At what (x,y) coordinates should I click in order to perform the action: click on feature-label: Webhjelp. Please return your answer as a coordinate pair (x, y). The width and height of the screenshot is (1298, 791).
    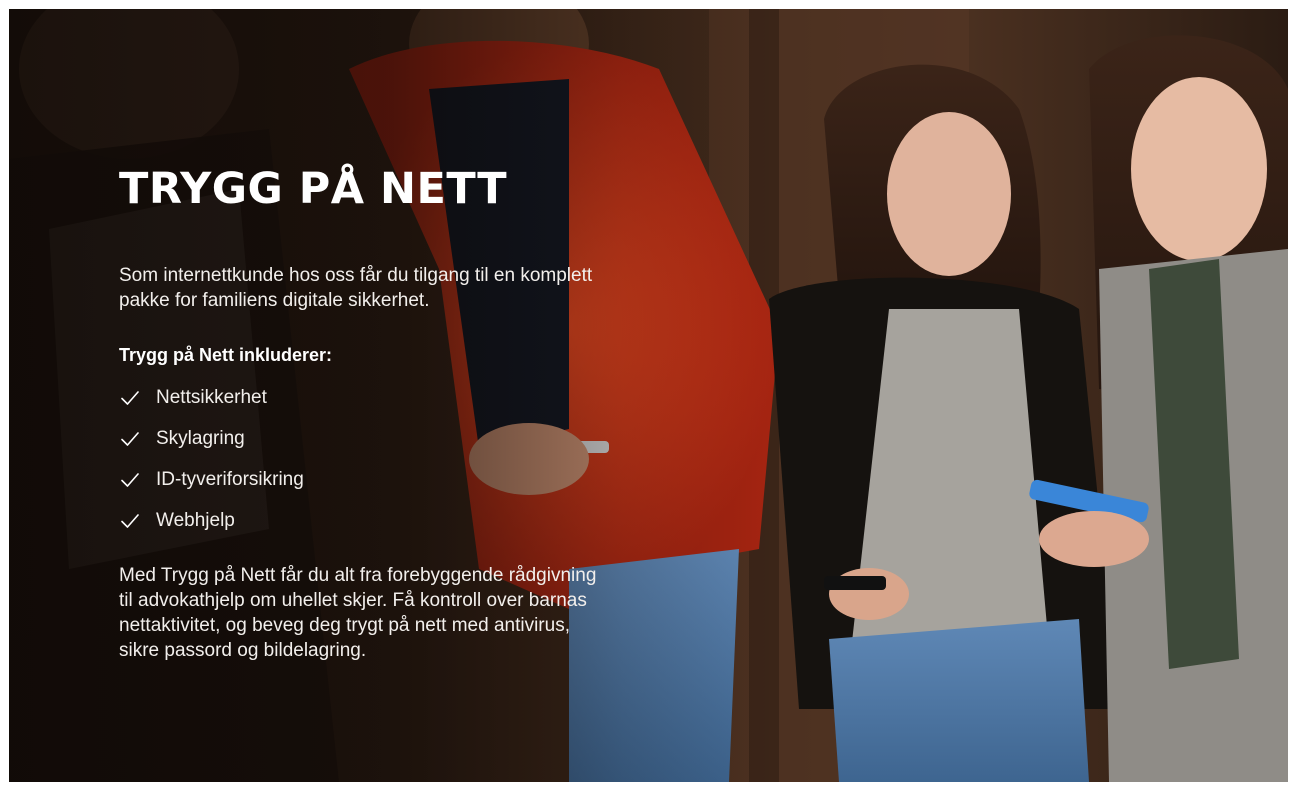
    Looking at the image, I should click on (195, 520).